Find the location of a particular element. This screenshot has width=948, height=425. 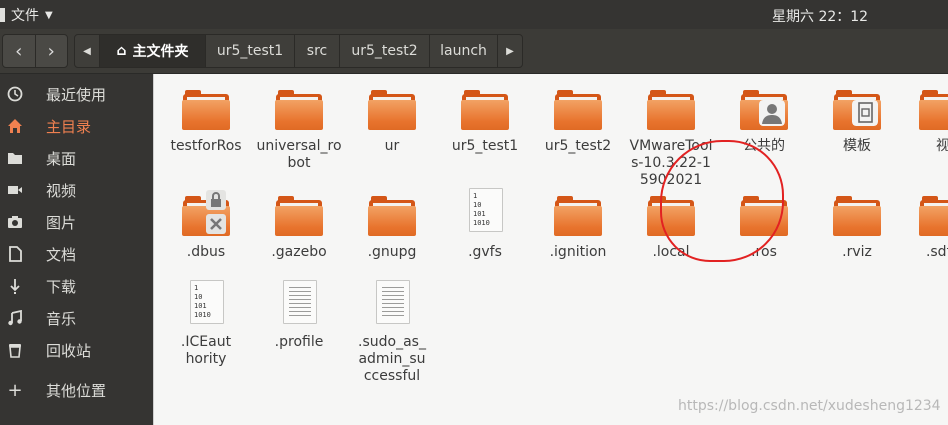

file-item: .sdfo is located at coordinates (923, 227).